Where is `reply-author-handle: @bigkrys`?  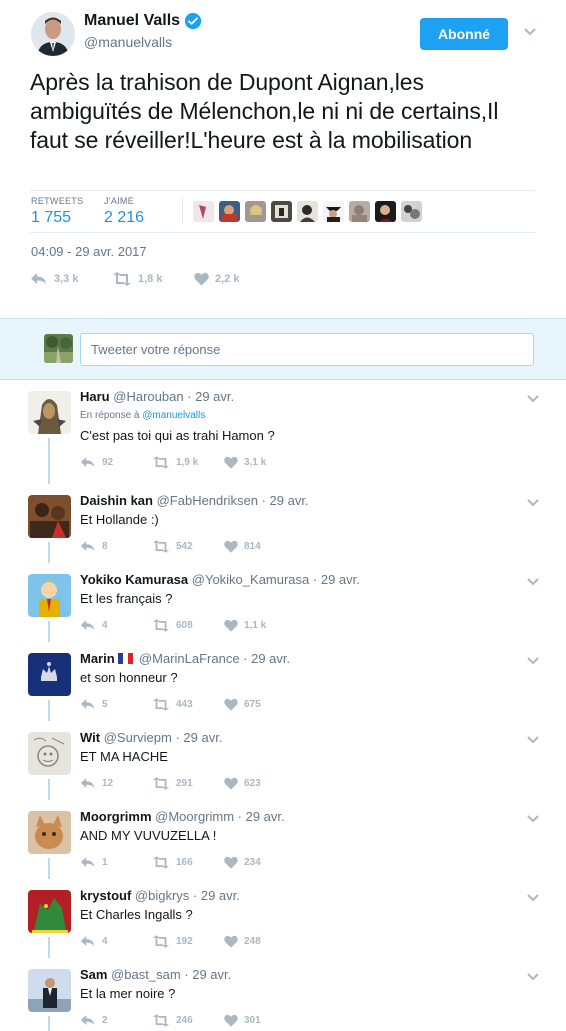 reply-author-handle: @bigkrys is located at coordinates (162, 895).